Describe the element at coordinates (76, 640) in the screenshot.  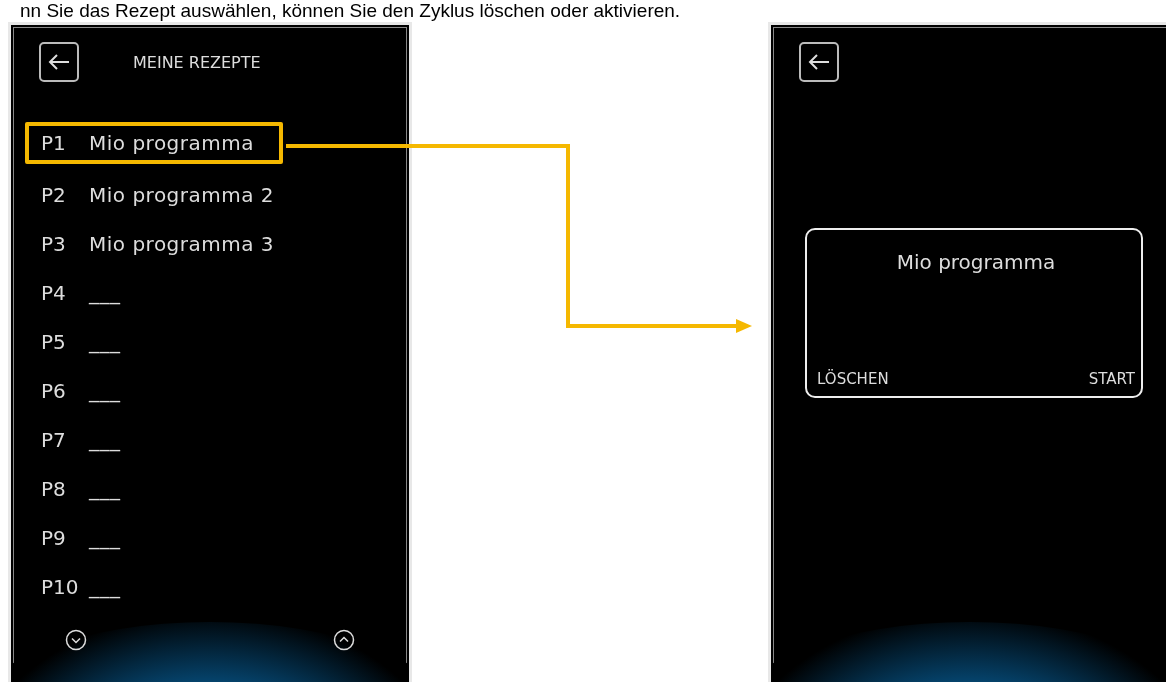
I see `scroll-down-icon` at that location.